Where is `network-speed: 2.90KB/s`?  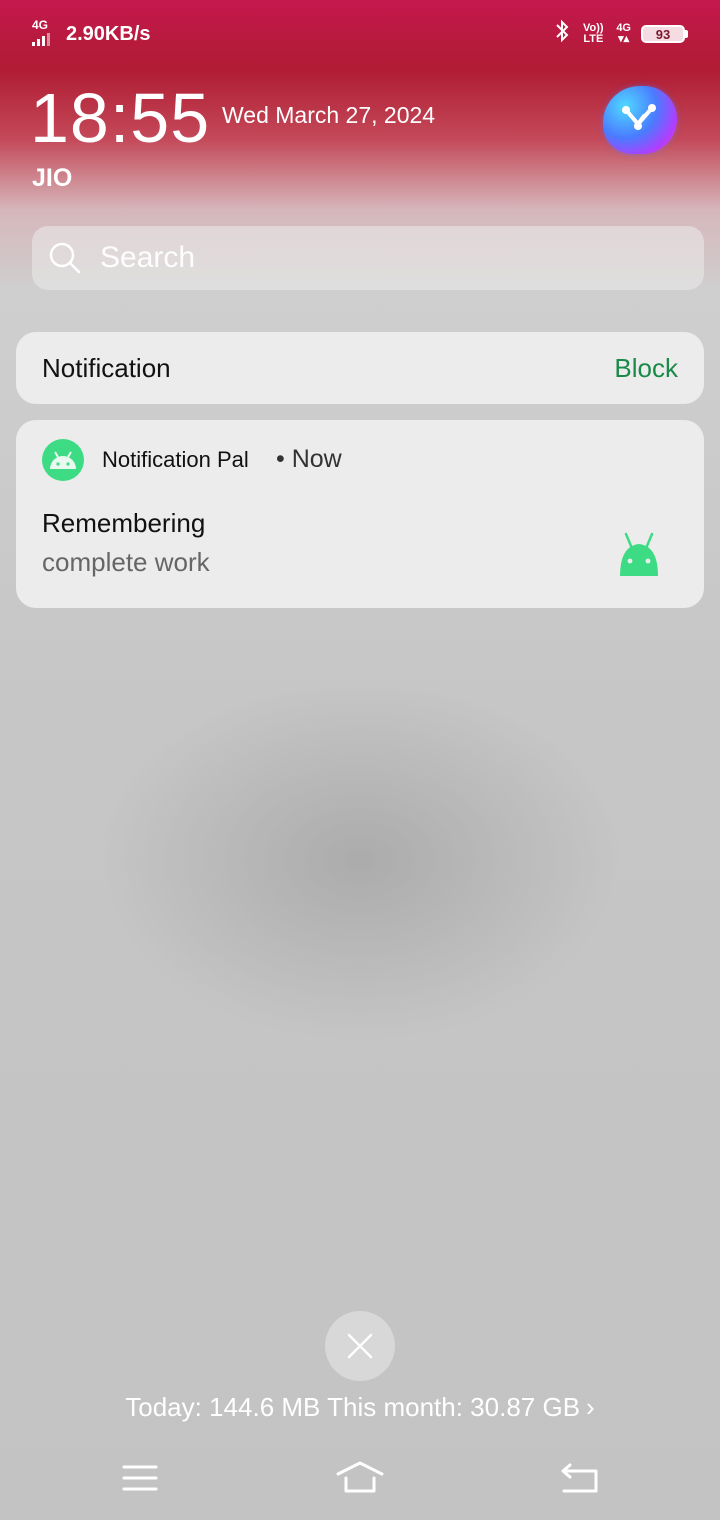
network-speed: 2.90KB/s is located at coordinates (108, 33).